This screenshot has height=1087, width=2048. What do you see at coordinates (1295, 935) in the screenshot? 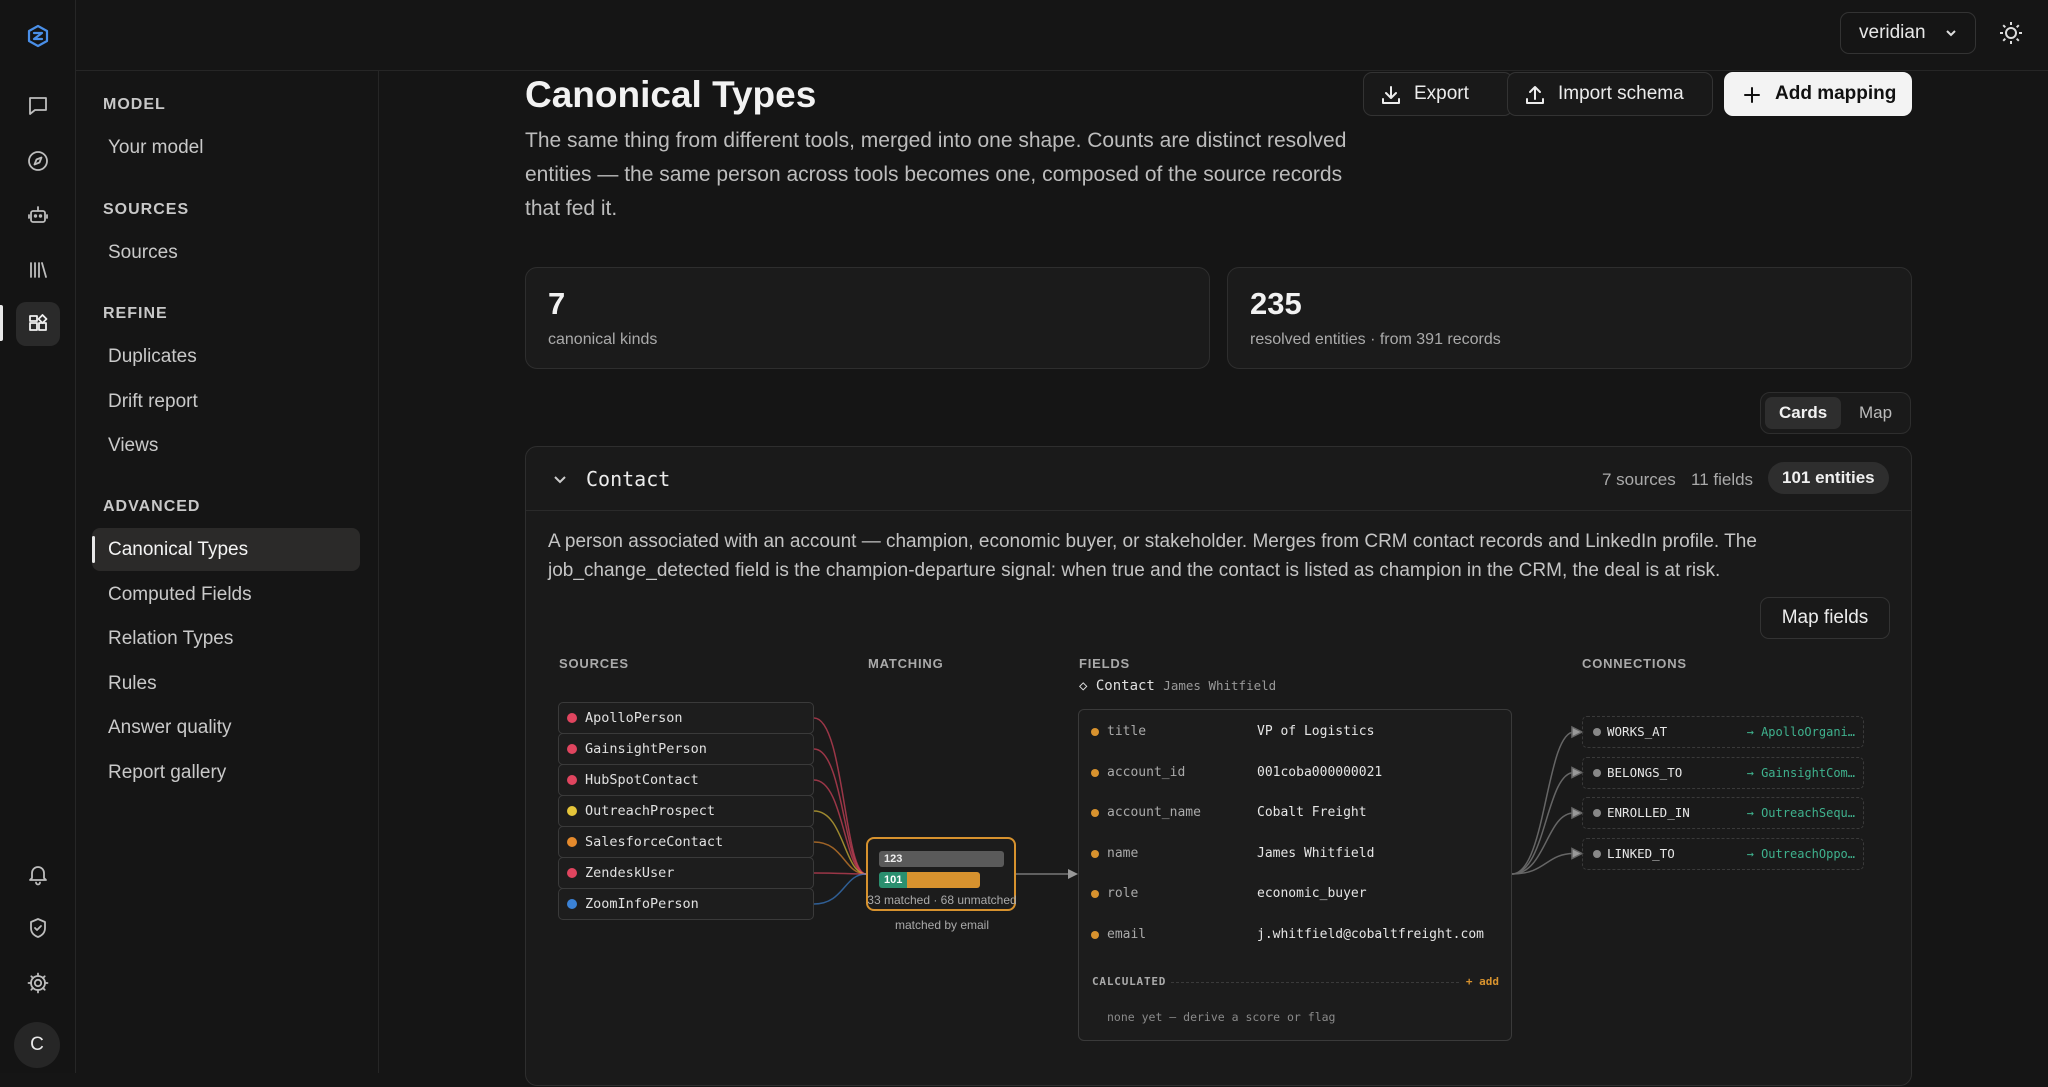
I see `field-row: email j.whitfield@cobaltfreight.com` at bounding box center [1295, 935].